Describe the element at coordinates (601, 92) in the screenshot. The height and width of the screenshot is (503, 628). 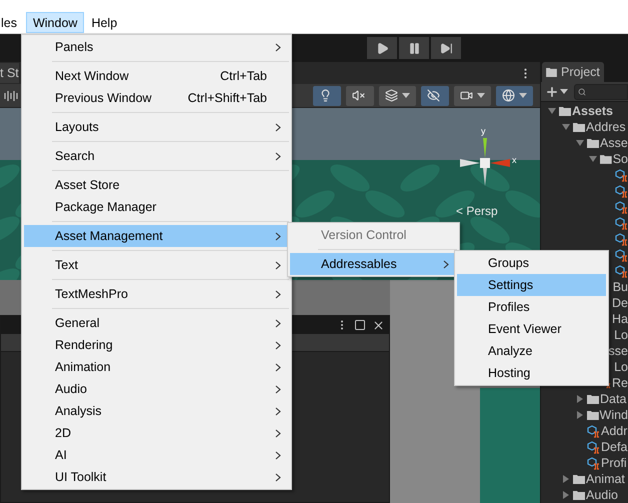
I see `search-field` at that location.